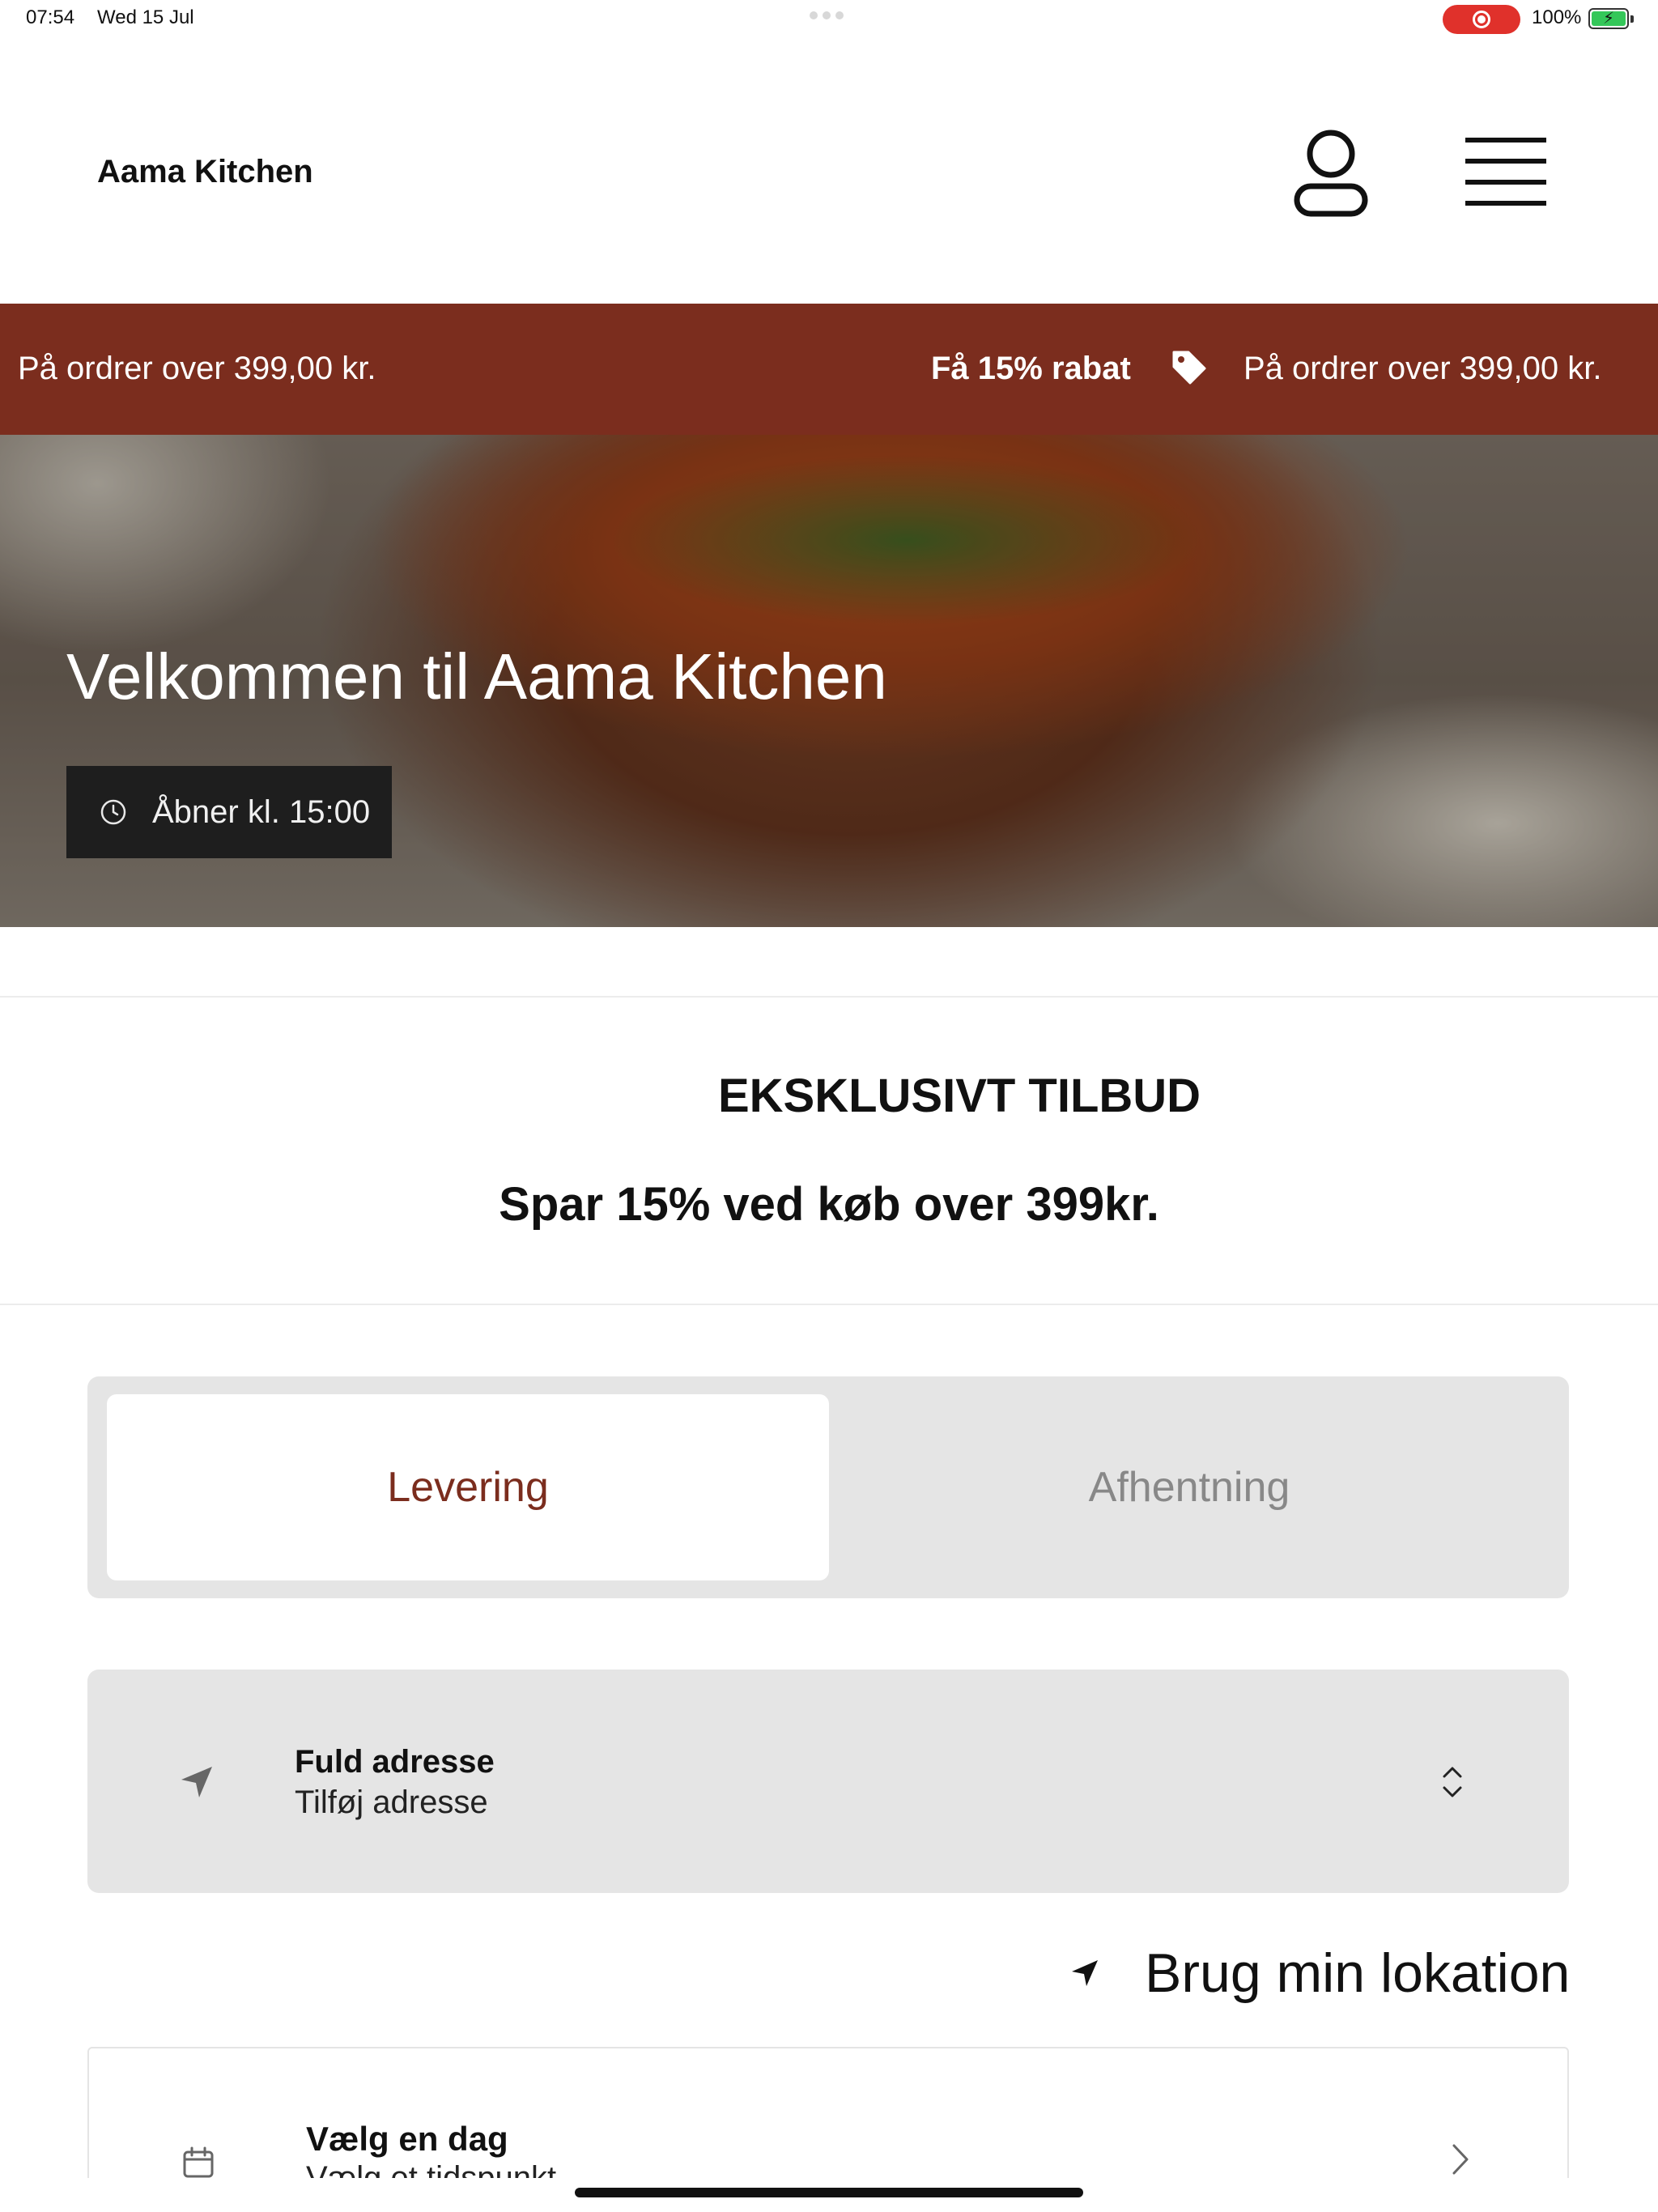 The height and width of the screenshot is (2212, 1658). What do you see at coordinates (197, 368) in the screenshot?
I see `promo-text-left: På ordrer over 399,00 kr.` at bounding box center [197, 368].